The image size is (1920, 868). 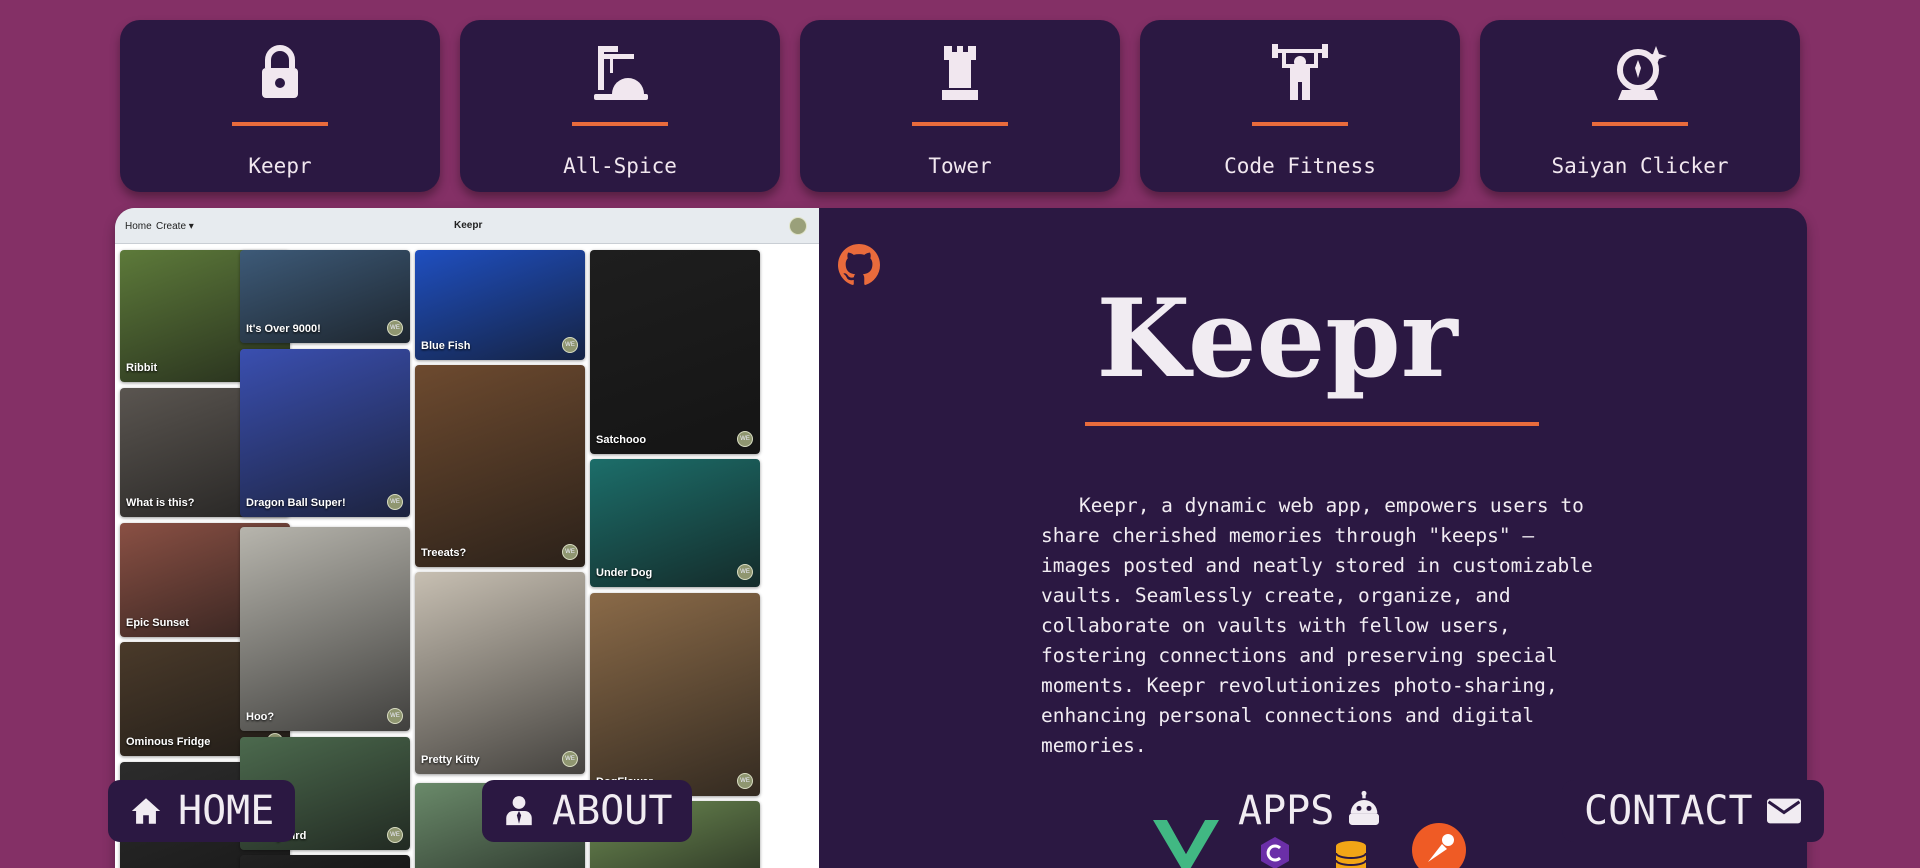 I want to click on home-nav-label: HOME, so click(x=226, y=811).